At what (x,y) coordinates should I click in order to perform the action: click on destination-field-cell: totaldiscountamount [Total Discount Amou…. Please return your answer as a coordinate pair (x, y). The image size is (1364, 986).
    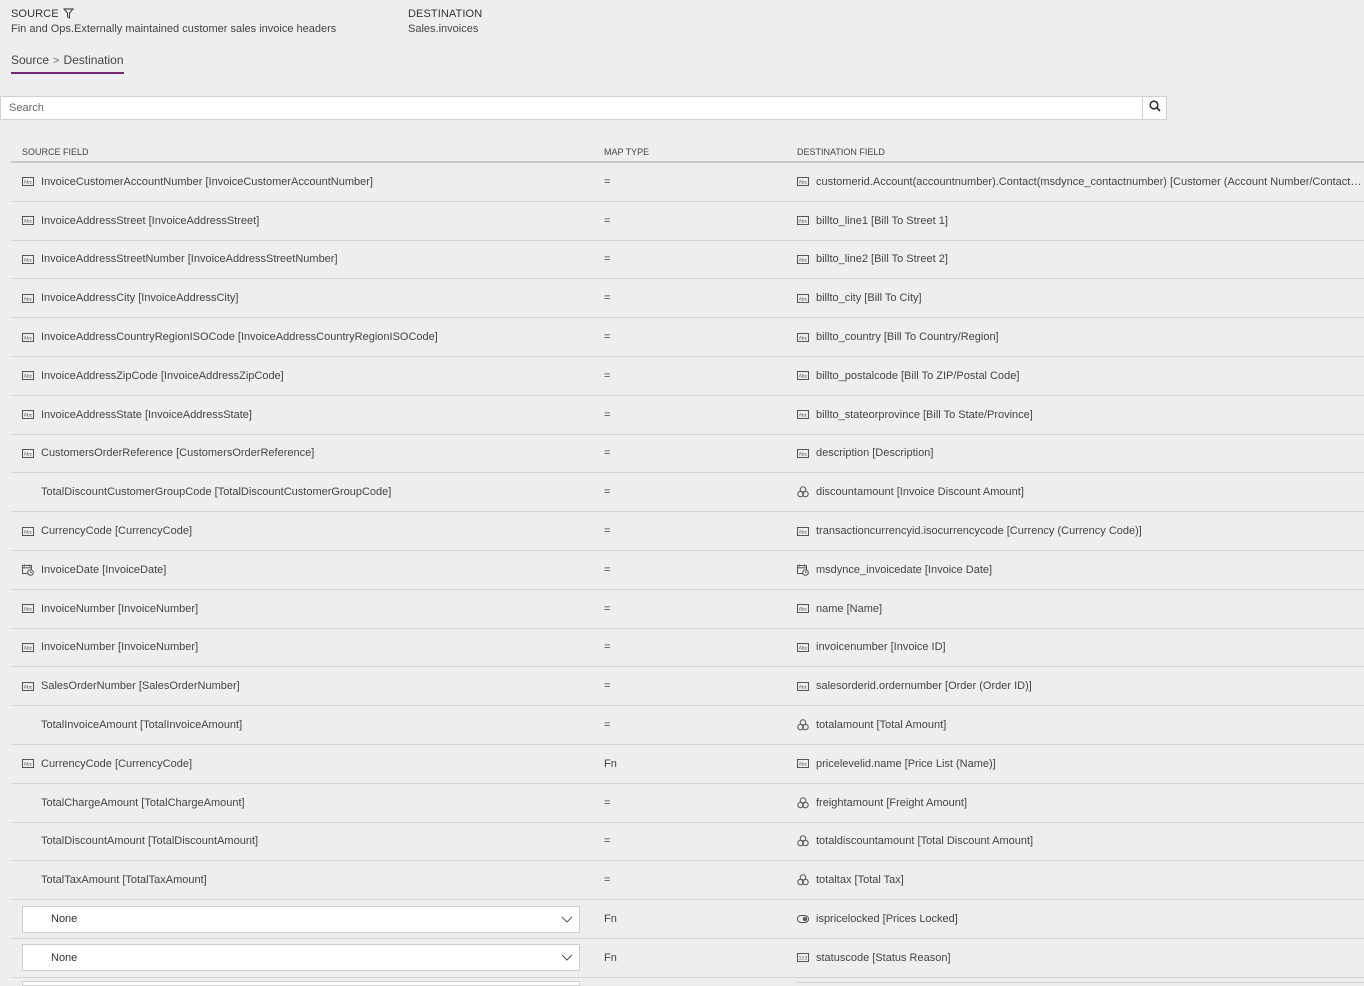
    Looking at the image, I should click on (1075, 841).